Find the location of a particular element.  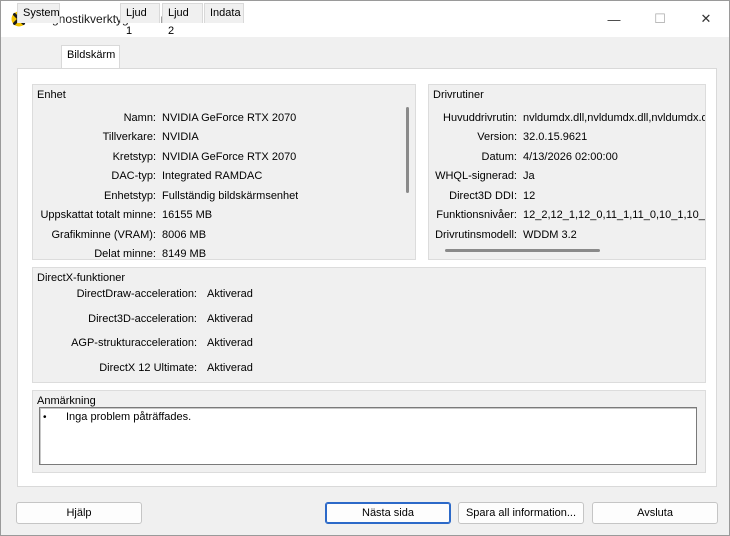

help-button-label: Hjälp is located at coordinates (79, 513).